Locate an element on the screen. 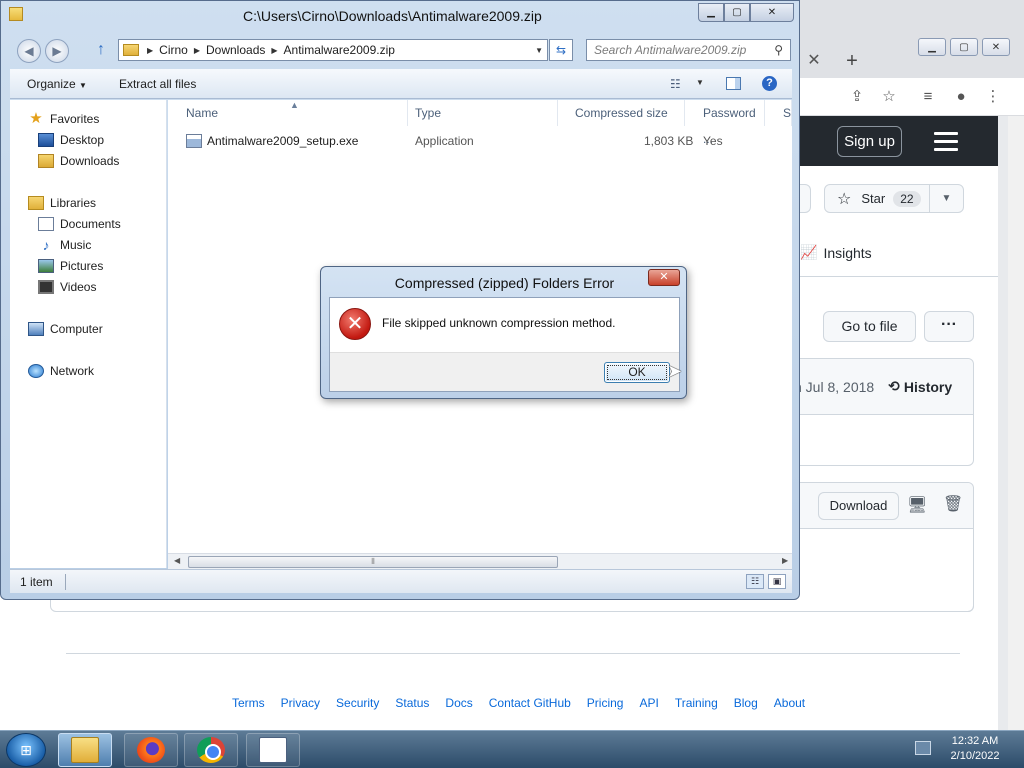  search-icon: ⚲ is located at coordinates (778, 50).